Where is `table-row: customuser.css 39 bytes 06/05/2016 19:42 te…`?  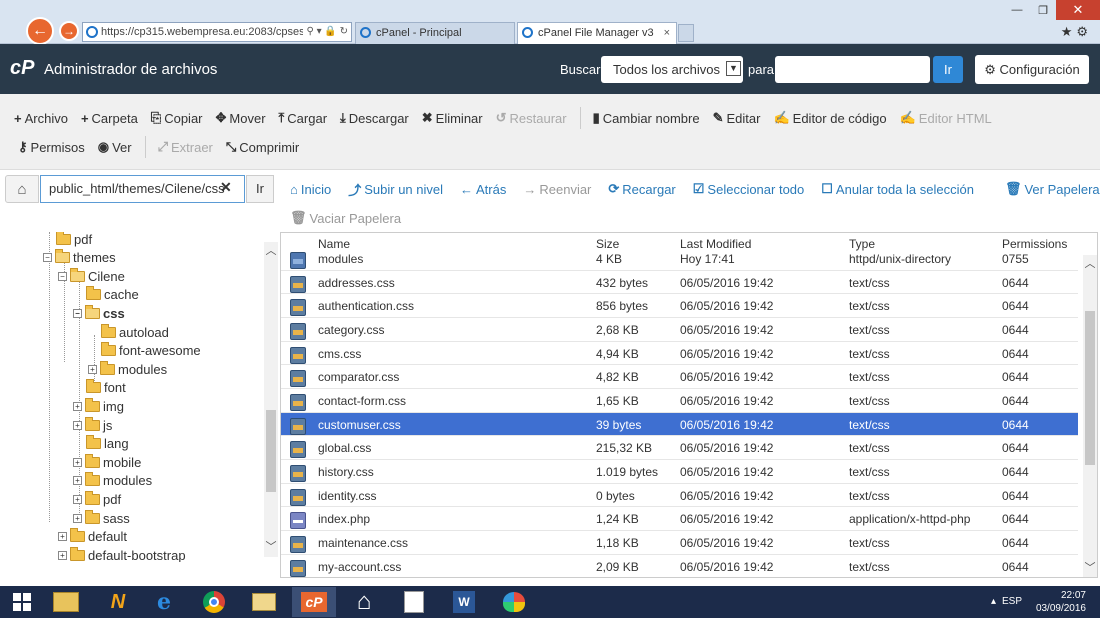 table-row: customuser.css 39 bytes 06/05/2016 19:42 te… is located at coordinates (679, 424).